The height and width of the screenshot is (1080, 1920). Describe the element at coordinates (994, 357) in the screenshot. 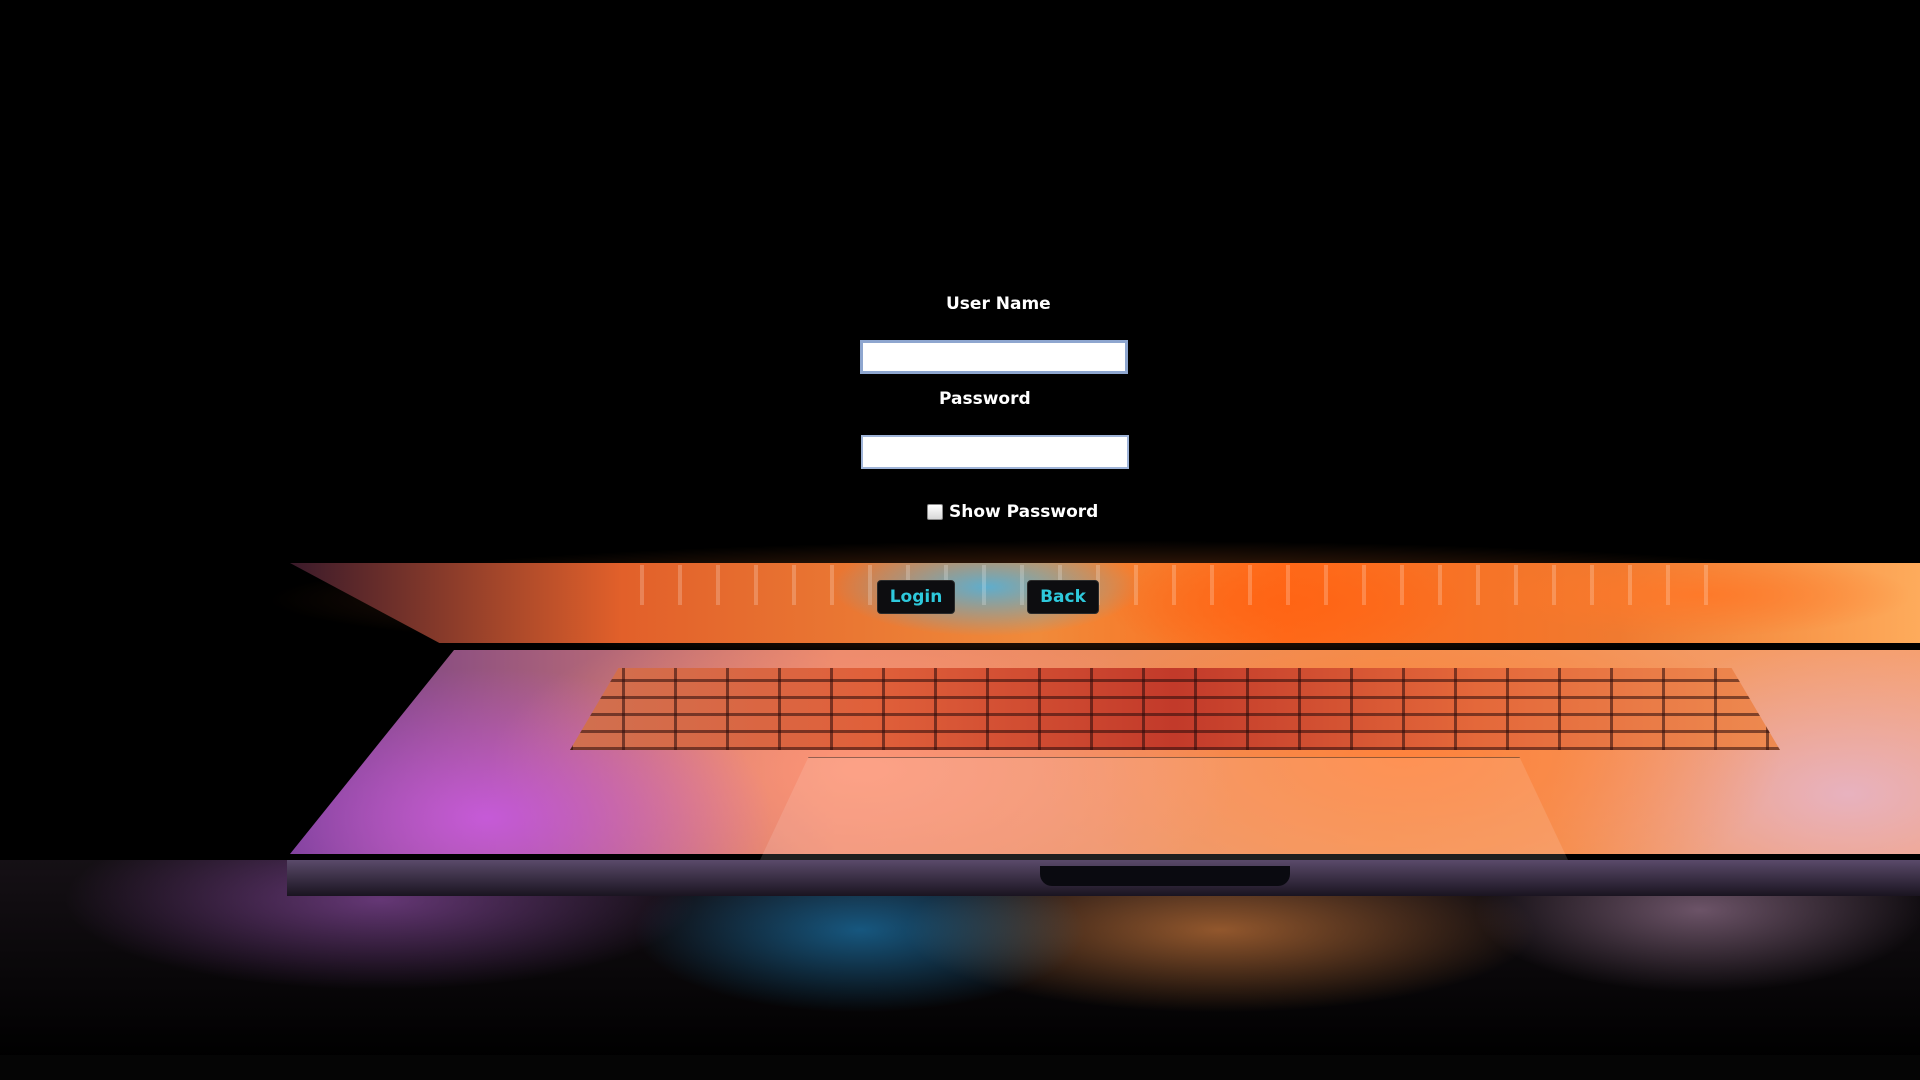

I see `username-input` at that location.